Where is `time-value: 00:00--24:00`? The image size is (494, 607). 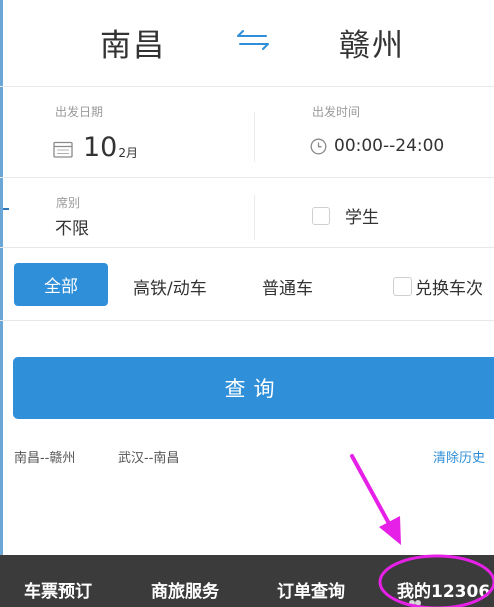 time-value: 00:00--24:00 is located at coordinates (389, 146).